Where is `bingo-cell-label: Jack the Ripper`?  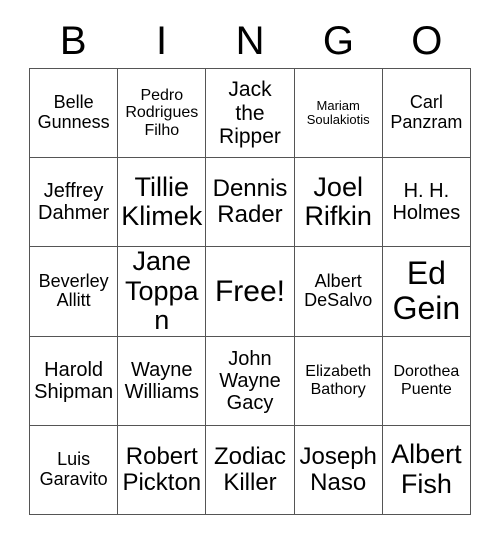 bingo-cell-label: Jack the Ripper is located at coordinates (250, 113).